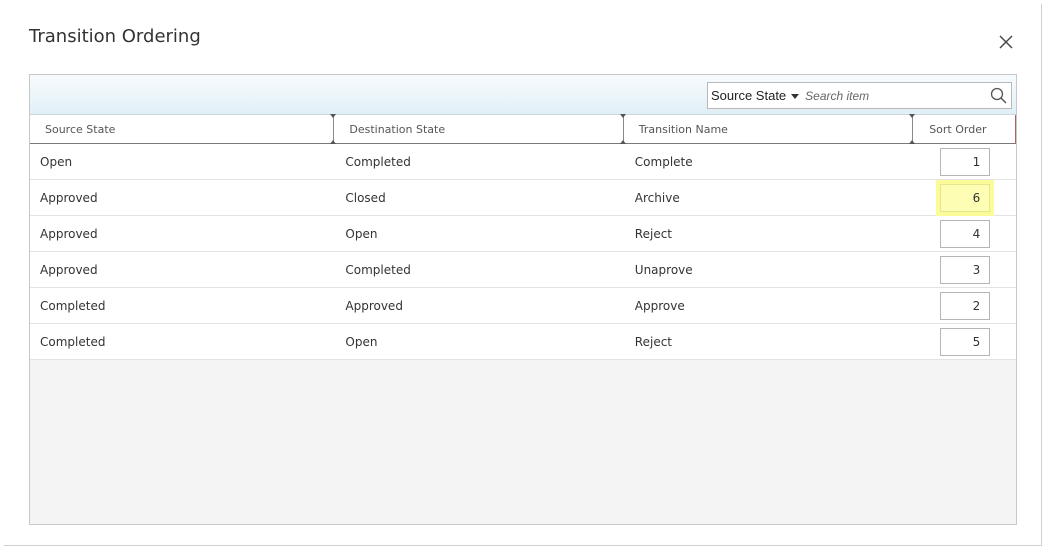 The image size is (1044, 547). What do you see at coordinates (523, 198) in the screenshot?
I see `table-row: Approved Closed Archive` at bounding box center [523, 198].